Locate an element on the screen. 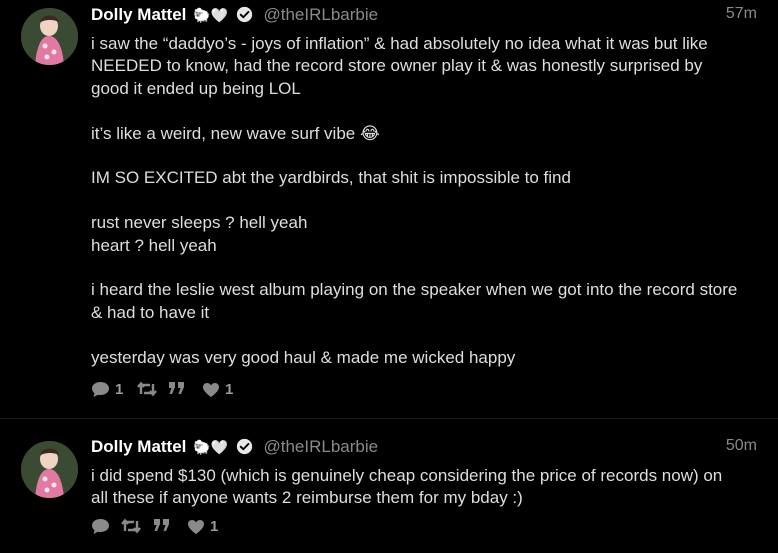  tweet-header: Dolly Mattel 🐑🤍 @theIRLbarbie 50m is located at coordinates (424, 448).